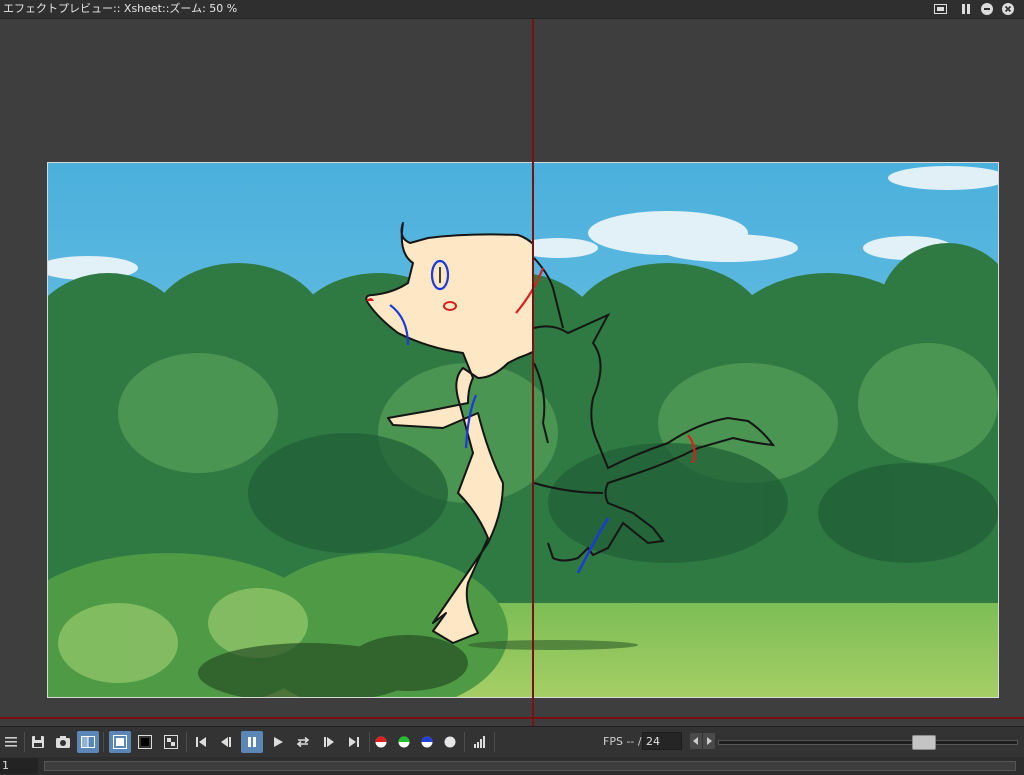 The height and width of the screenshot is (775, 1024). I want to click on first-frame-icon, so click(201, 742).